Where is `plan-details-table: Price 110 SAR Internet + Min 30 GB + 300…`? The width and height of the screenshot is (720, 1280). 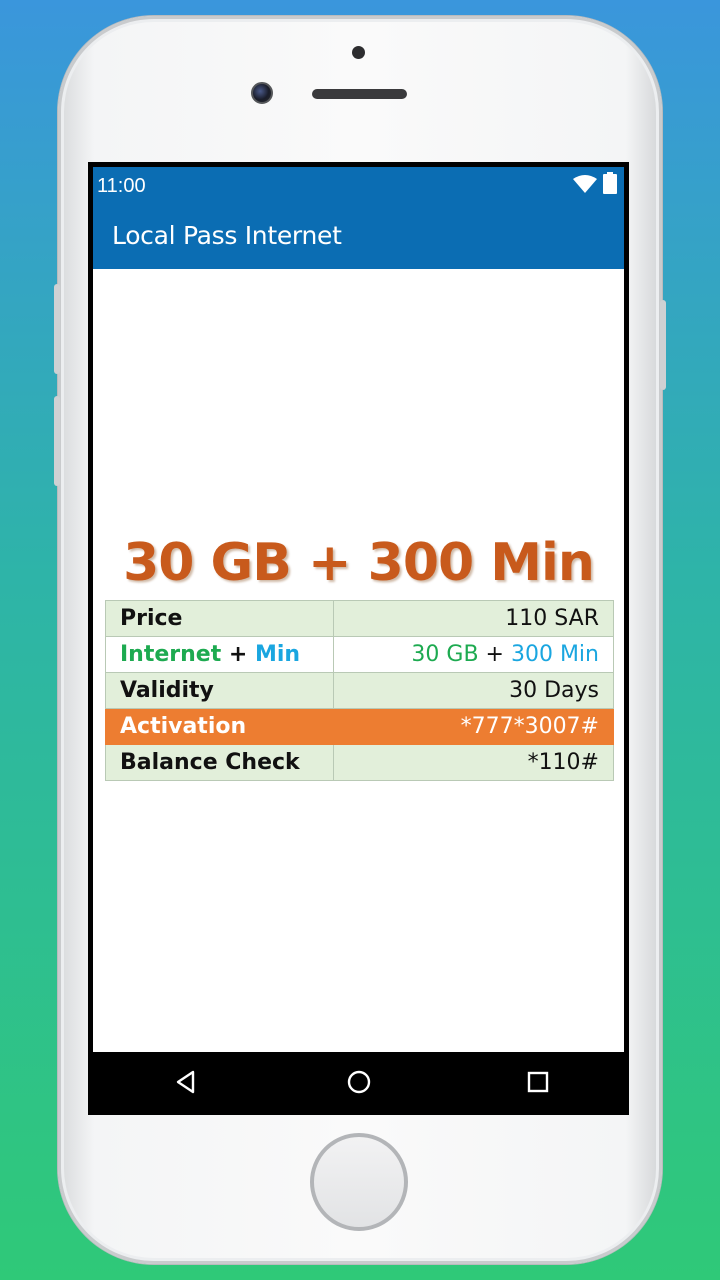
plan-details-table: Price 110 SAR Internet + Min 30 GB + 300… is located at coordinates (359, 690).